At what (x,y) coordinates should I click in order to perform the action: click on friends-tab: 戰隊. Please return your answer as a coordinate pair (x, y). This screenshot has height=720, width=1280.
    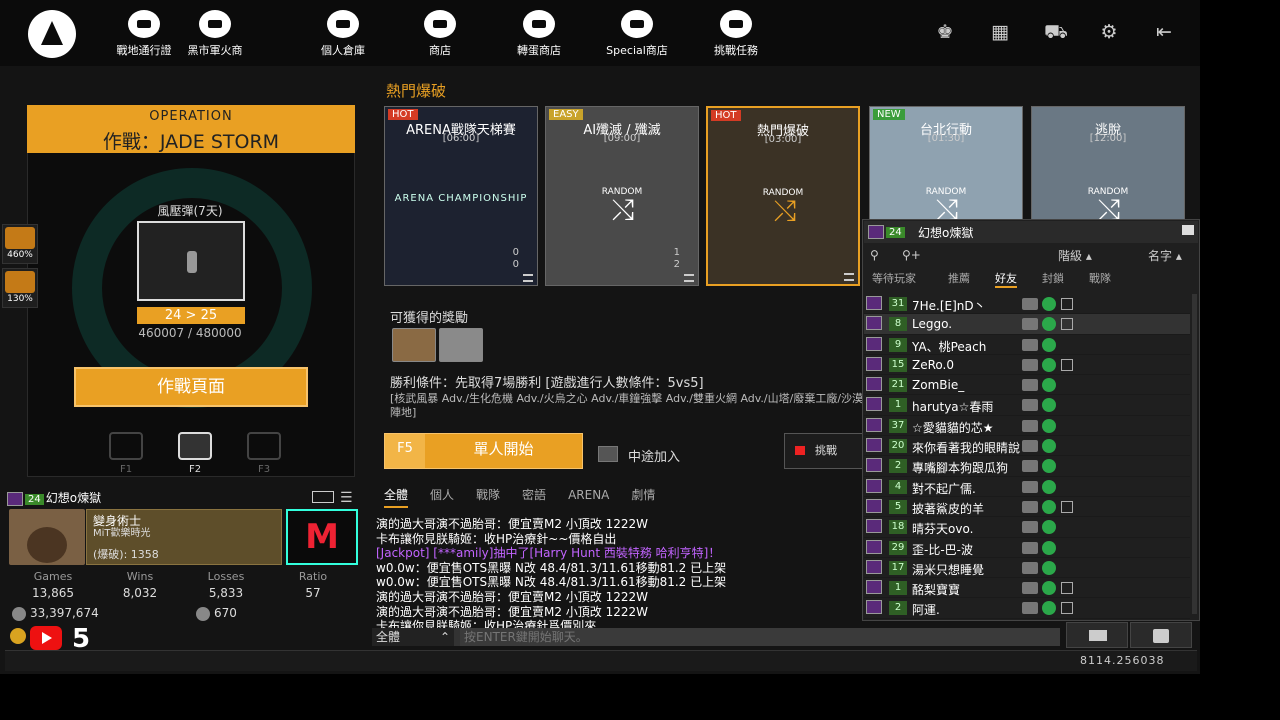
    Looking at the image, I should click on (1100, 278).